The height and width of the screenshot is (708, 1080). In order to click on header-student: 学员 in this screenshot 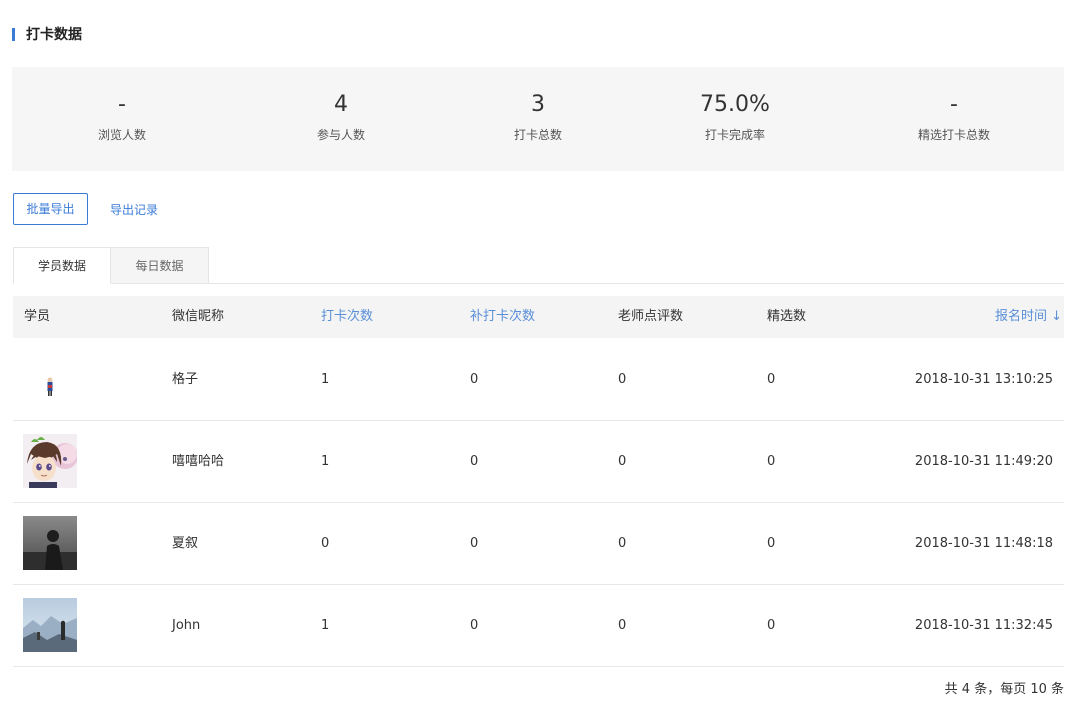, I will do `click(37, 316)`.